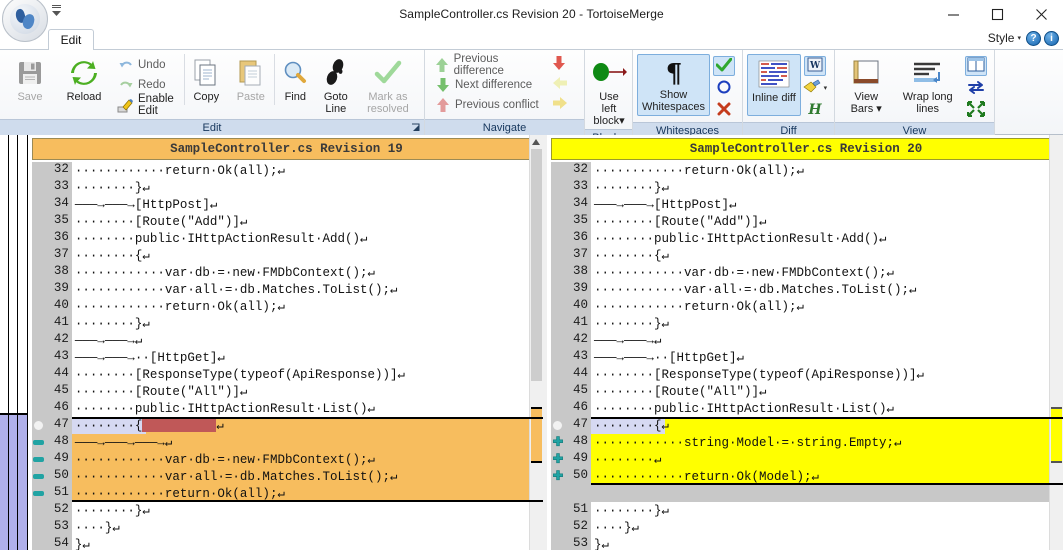 This screenshot has height=550, width=1063. What do you see at coordinates (1033, 38) in the screenshot?
I see `help-icon: ?` at bounding box center [1033, 38].